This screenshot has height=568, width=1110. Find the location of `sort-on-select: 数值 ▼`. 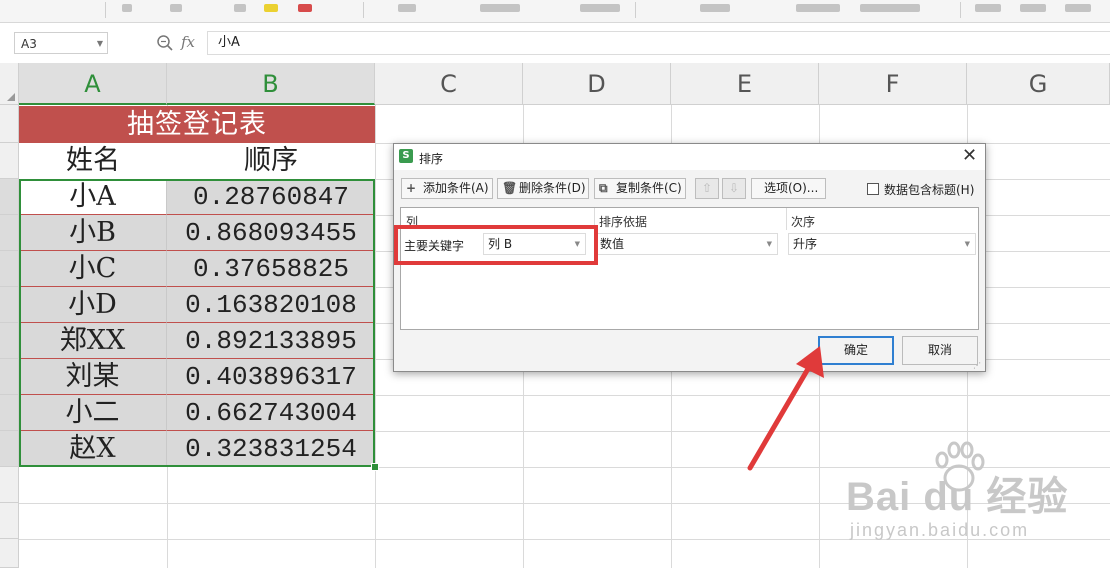

sort-on-select: 数值 ▼ is located at coordinates (686, 244).